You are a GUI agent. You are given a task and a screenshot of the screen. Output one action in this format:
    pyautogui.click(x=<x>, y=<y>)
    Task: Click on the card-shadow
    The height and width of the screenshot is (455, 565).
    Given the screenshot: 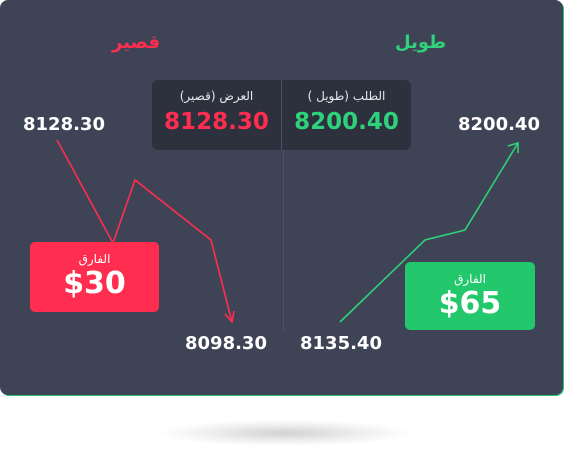 What is the action you would take?
    pyautogui.click(x=285, y=433)
    